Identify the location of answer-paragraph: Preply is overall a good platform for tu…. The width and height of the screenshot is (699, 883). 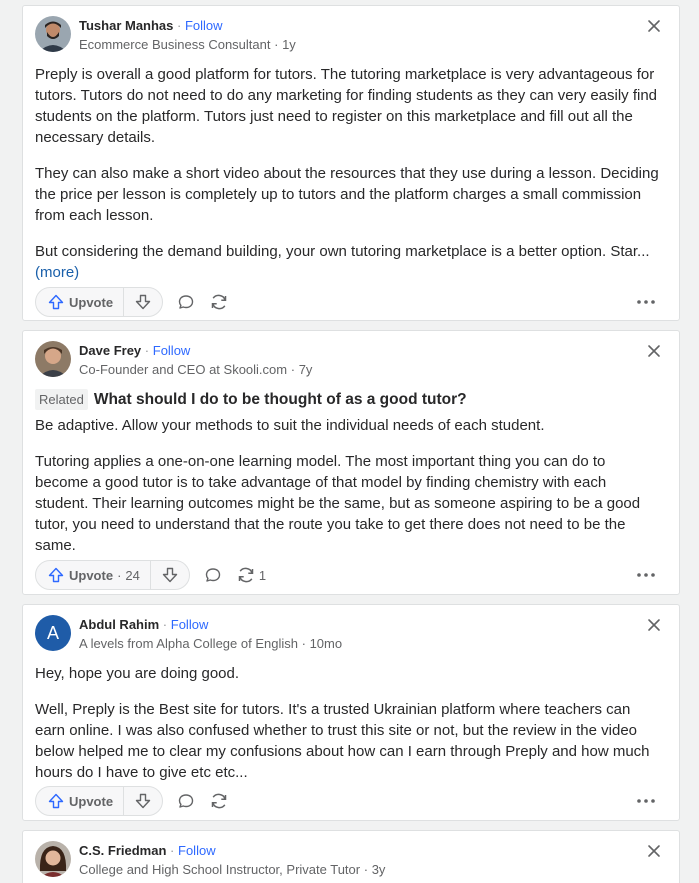
(346, 106).